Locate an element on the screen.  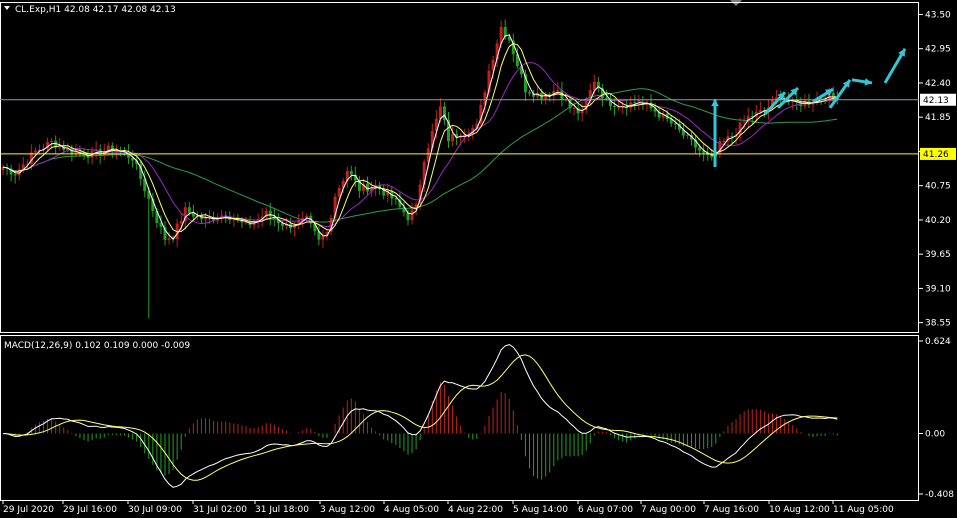
time-tick-label: 5 Aug 14:00 is located at coordinates (540, 510).